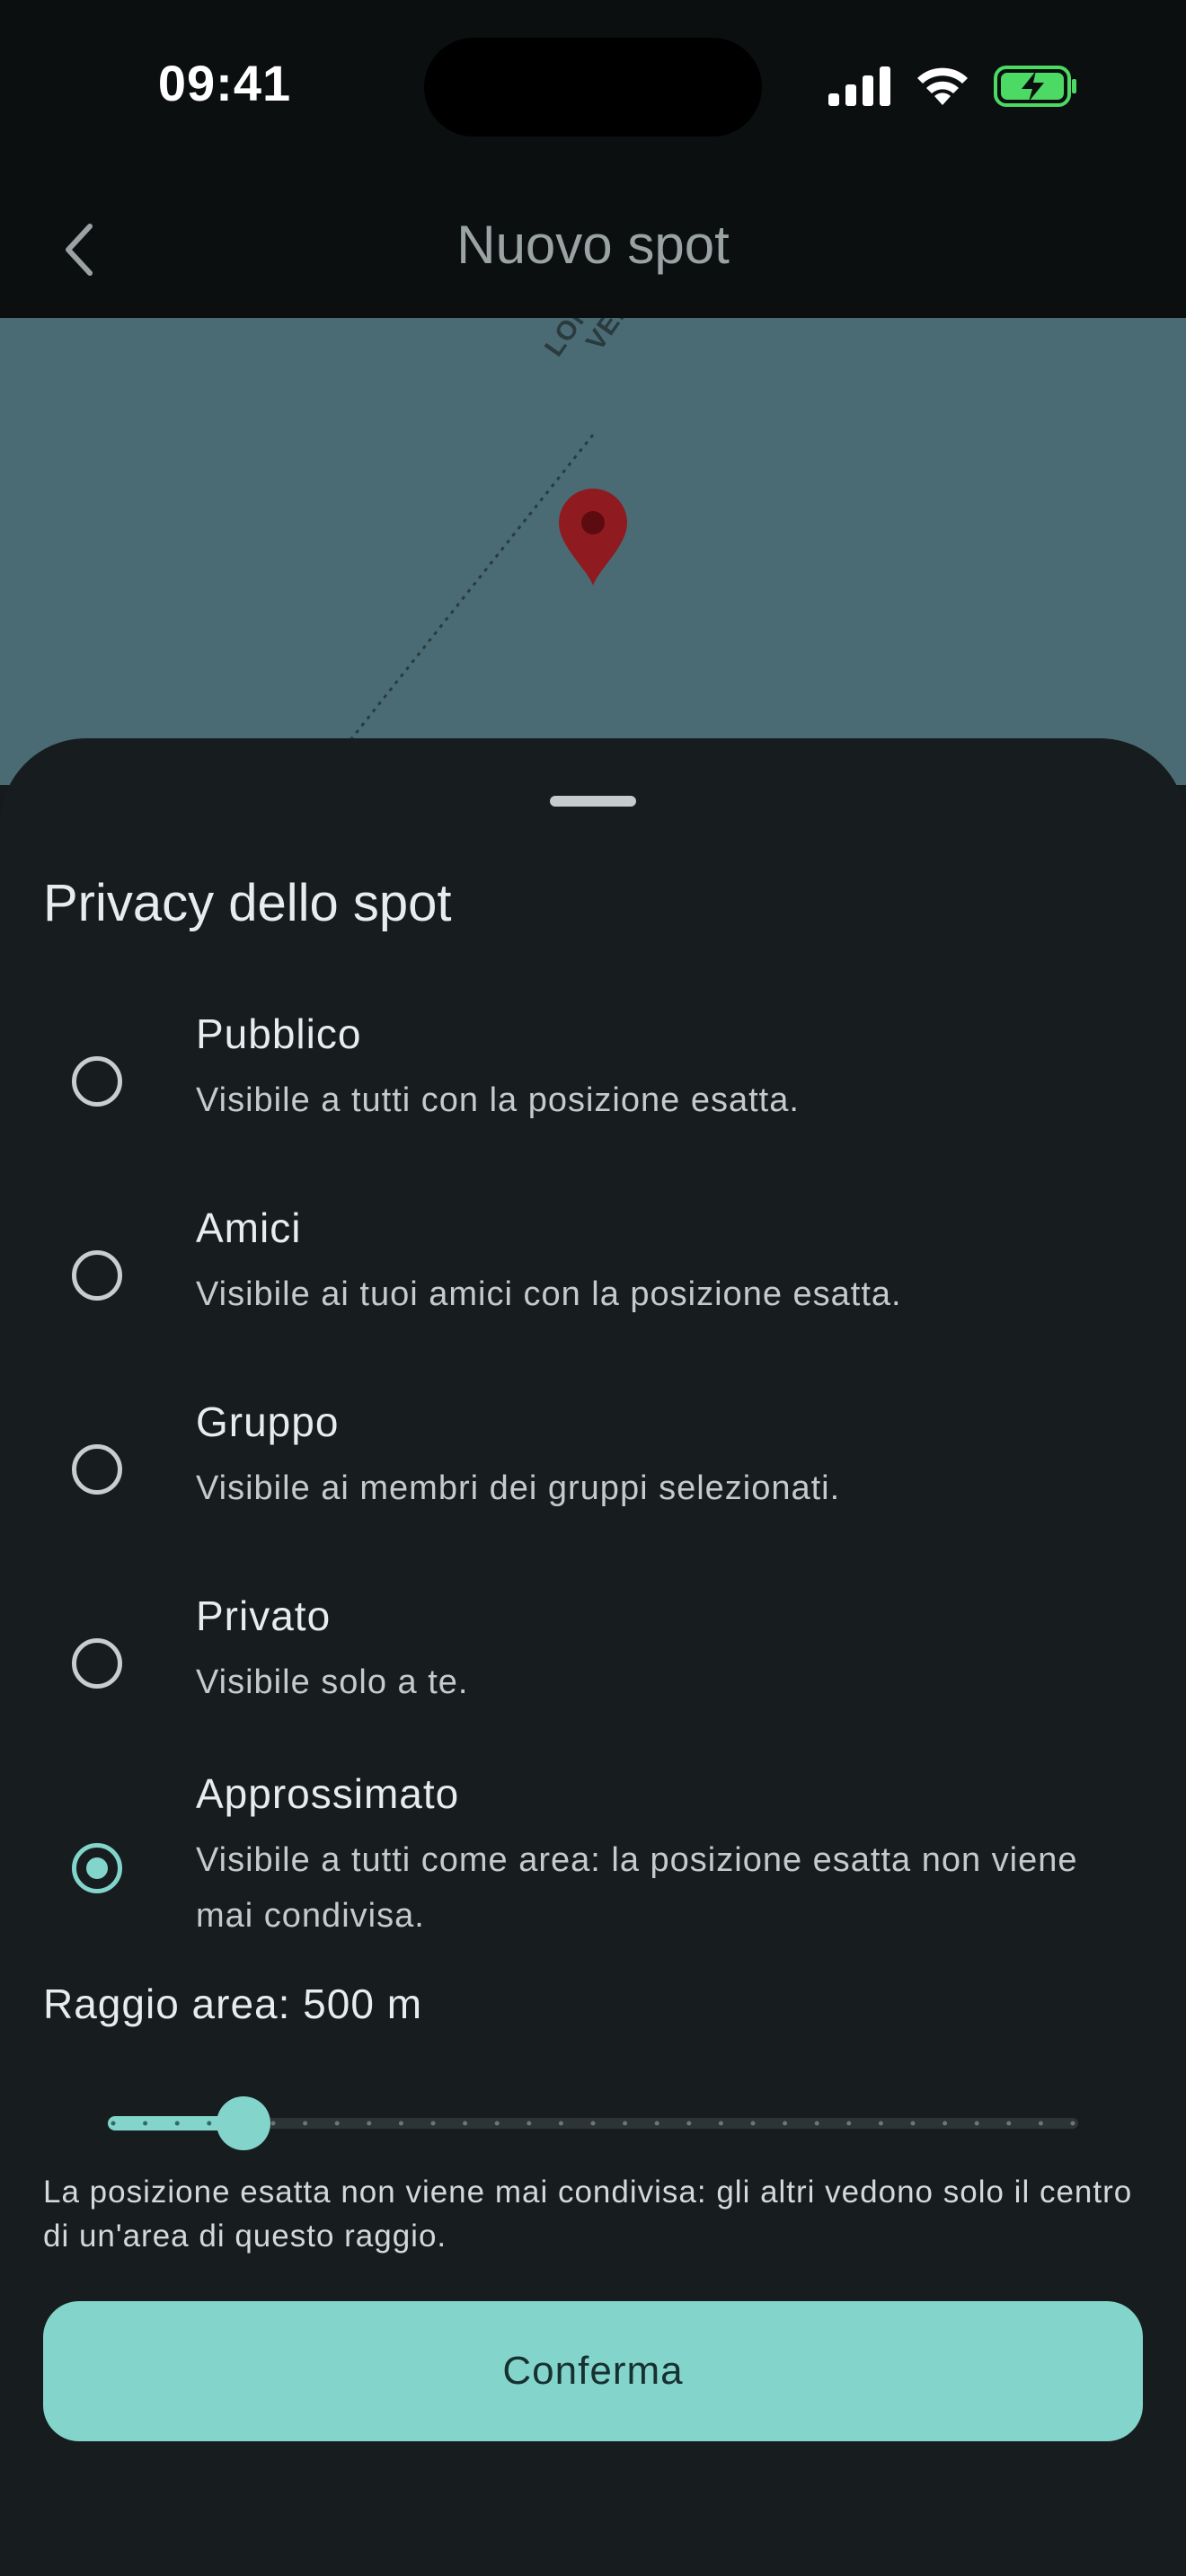 The height and width of the screenshot is (2576, 1186). Describe the element at coordinates (97, 1868) in the screenshot. I see `radio-approssimato` at that location.